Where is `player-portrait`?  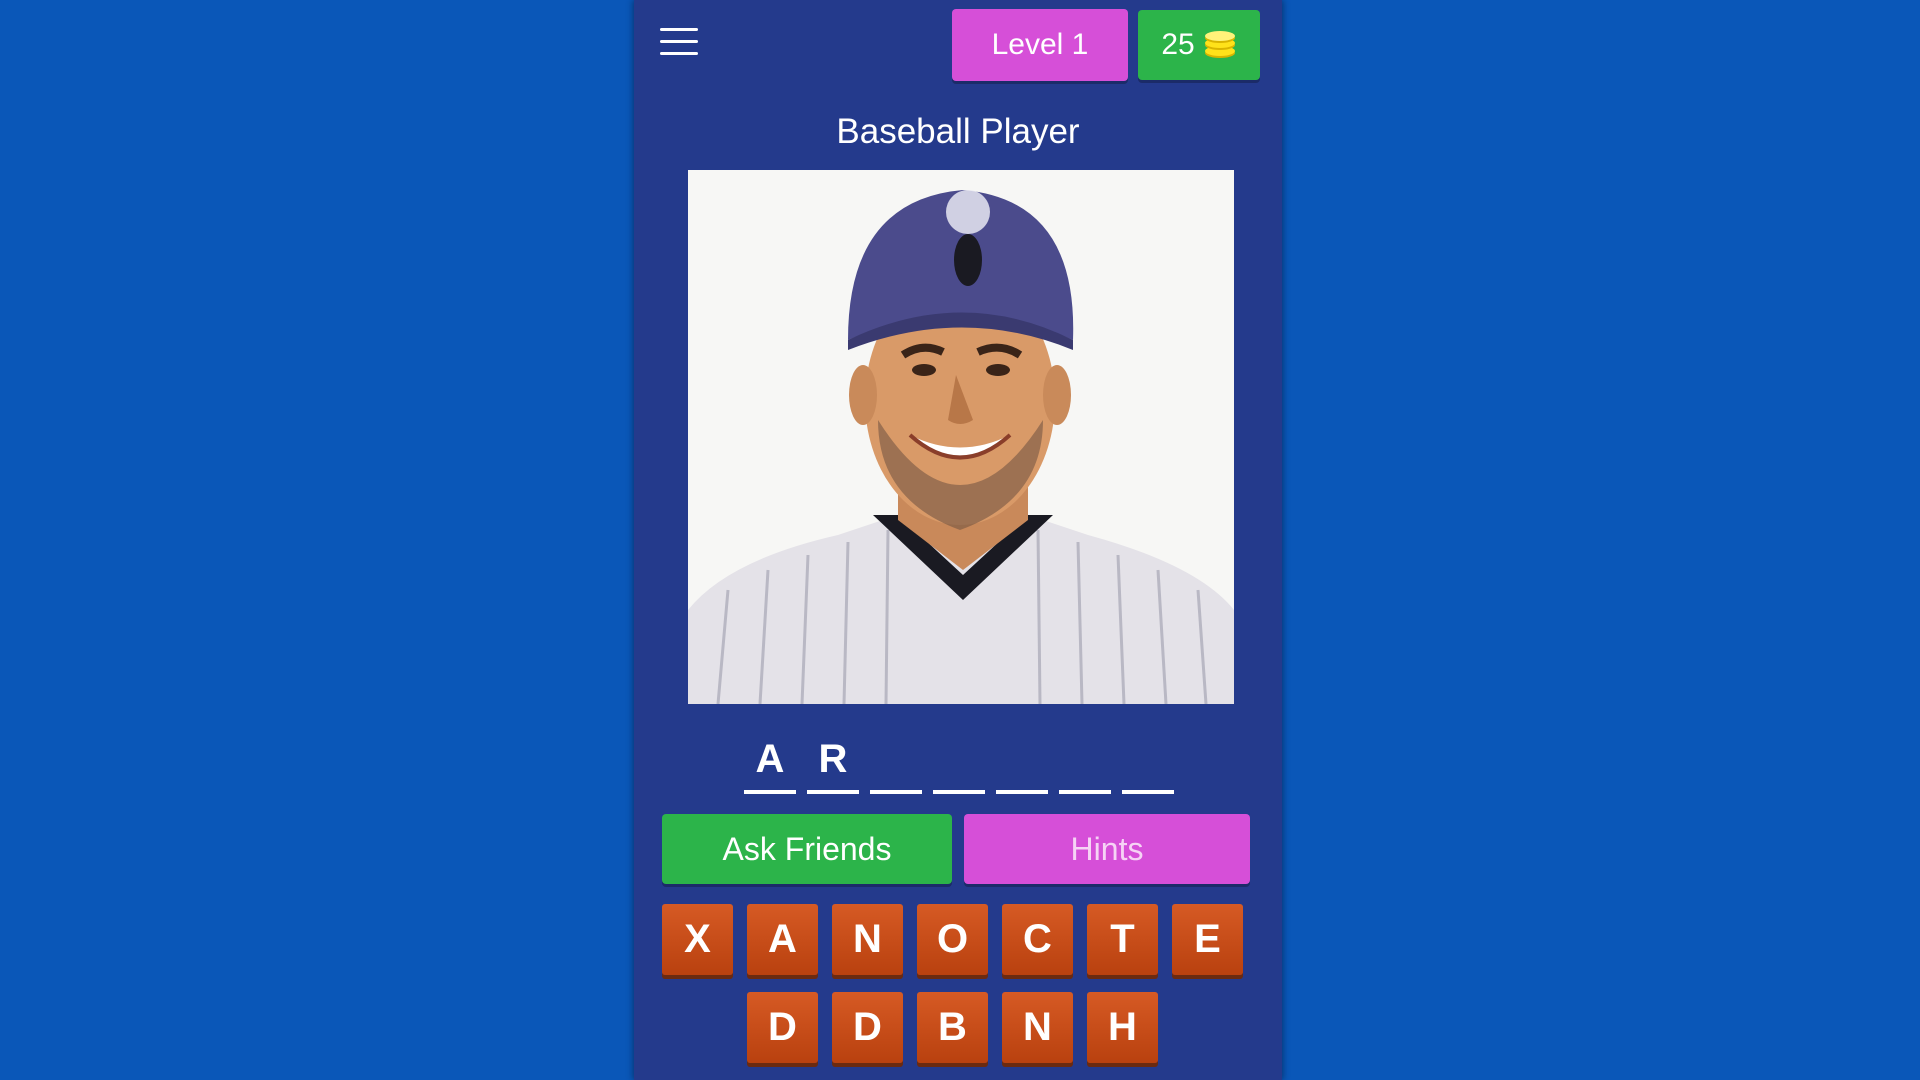 player-portrait is located at coordinates (961, 437).